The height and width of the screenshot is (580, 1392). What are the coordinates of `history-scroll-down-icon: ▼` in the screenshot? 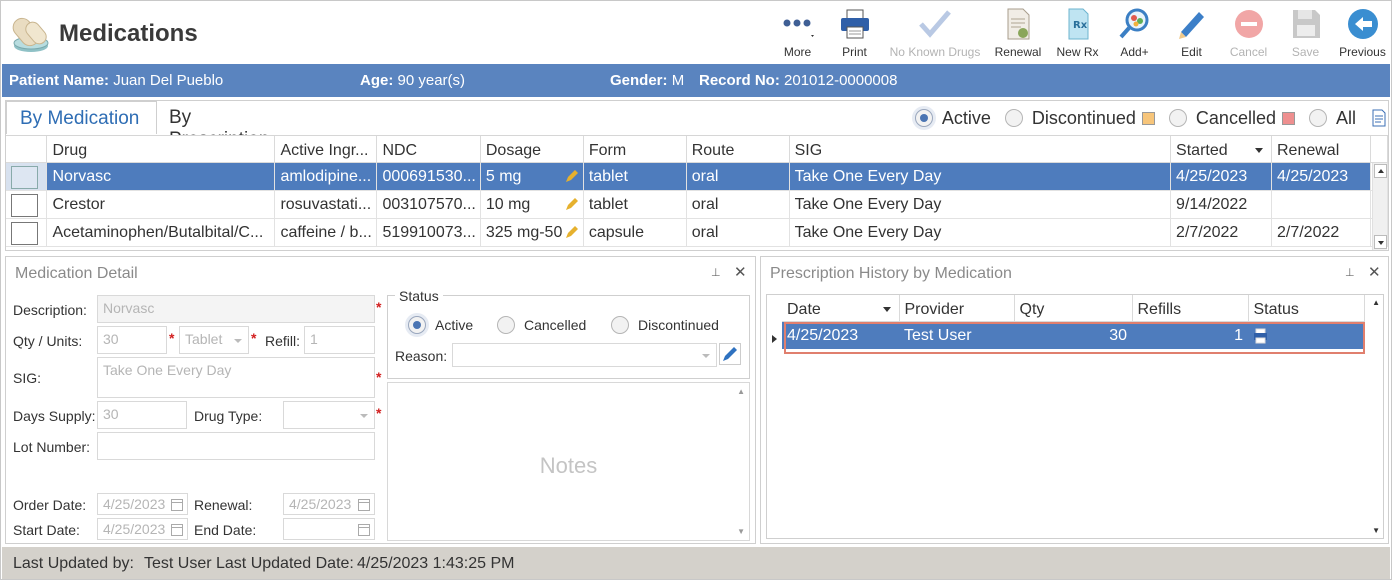 It's located at (1376, 530).